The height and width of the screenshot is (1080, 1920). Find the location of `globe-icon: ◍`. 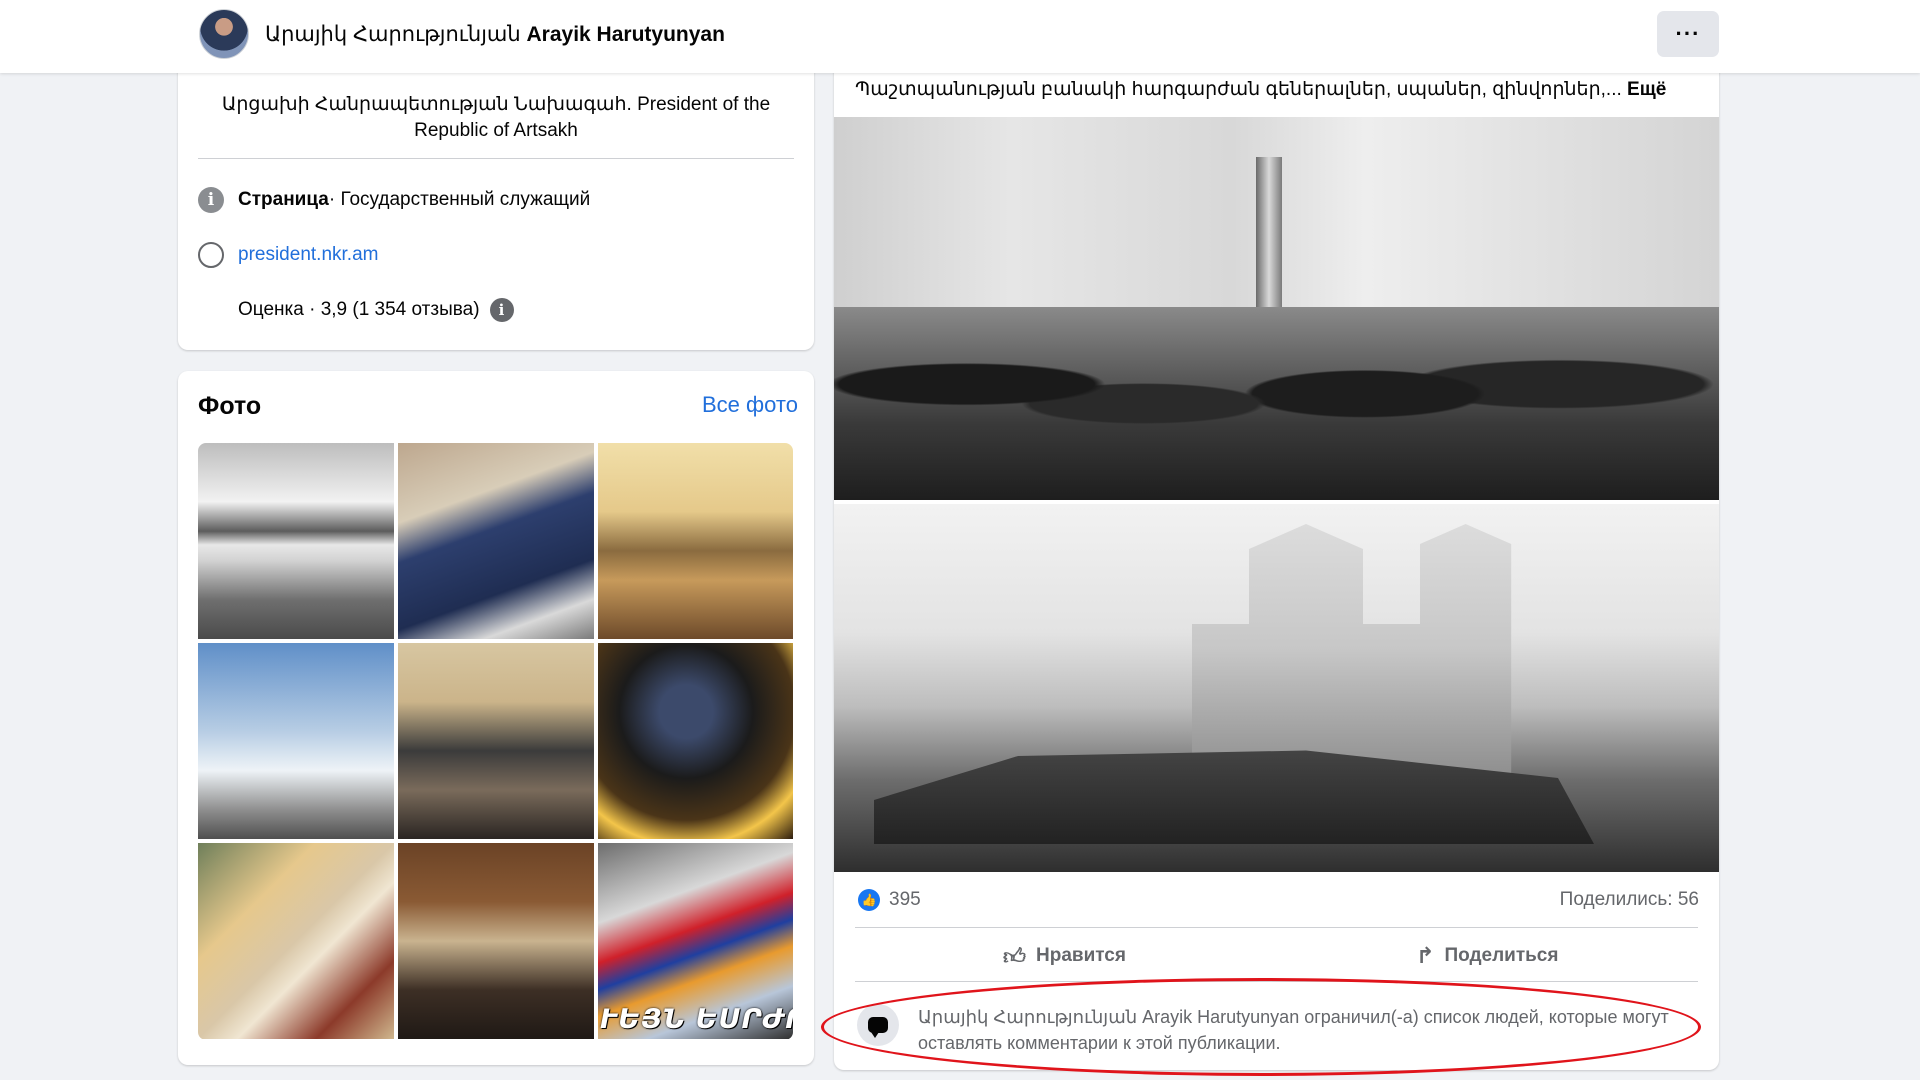

globe-icon: ◍ is located at coordinates (211, 255).